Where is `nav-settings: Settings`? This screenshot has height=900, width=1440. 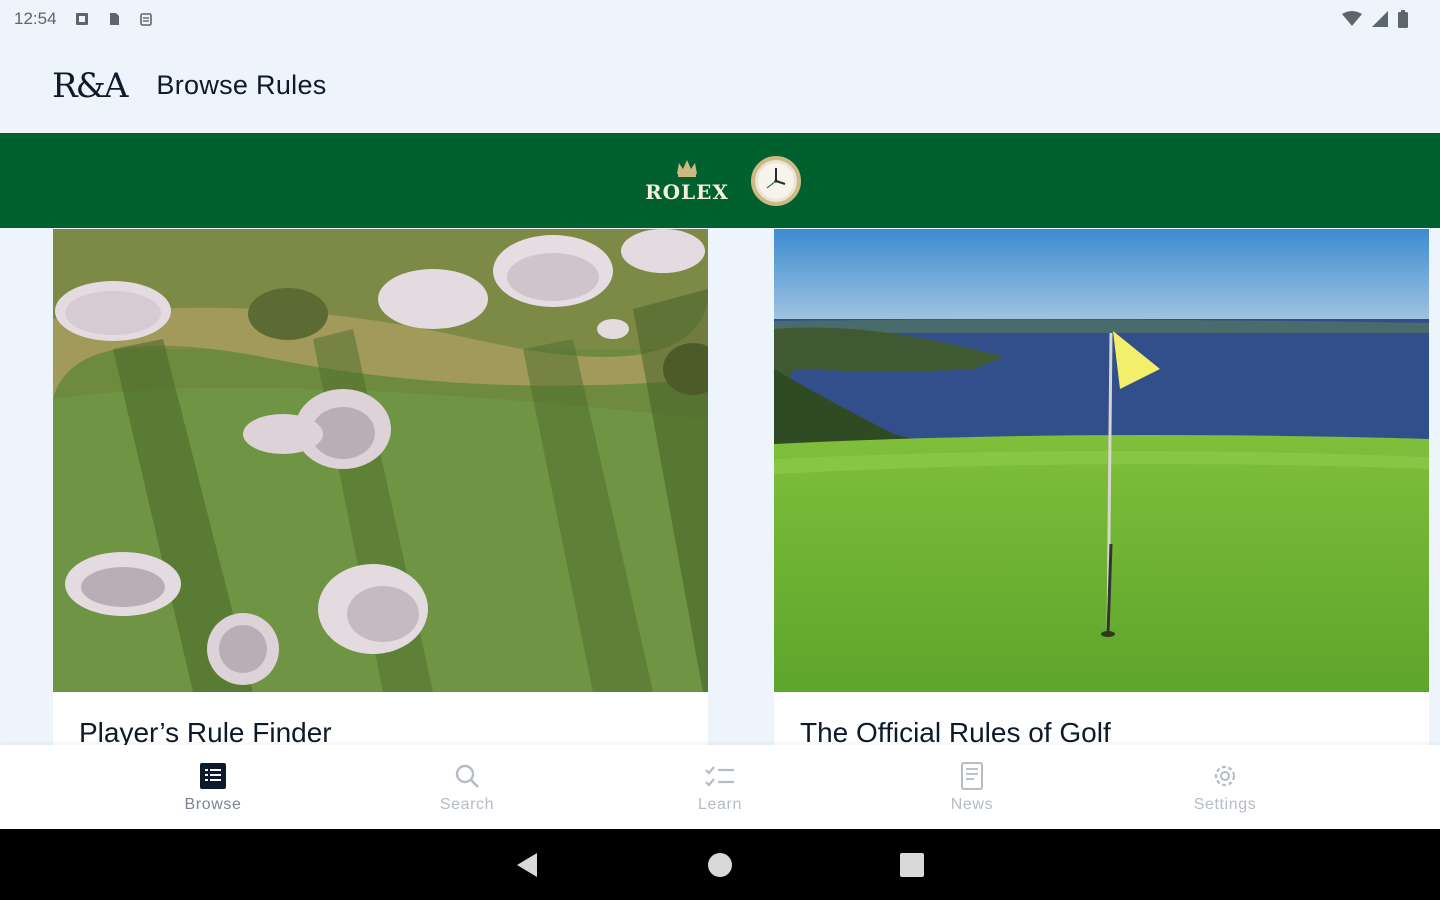 nav-settings: Settings is located at coordinates (1225, 787).